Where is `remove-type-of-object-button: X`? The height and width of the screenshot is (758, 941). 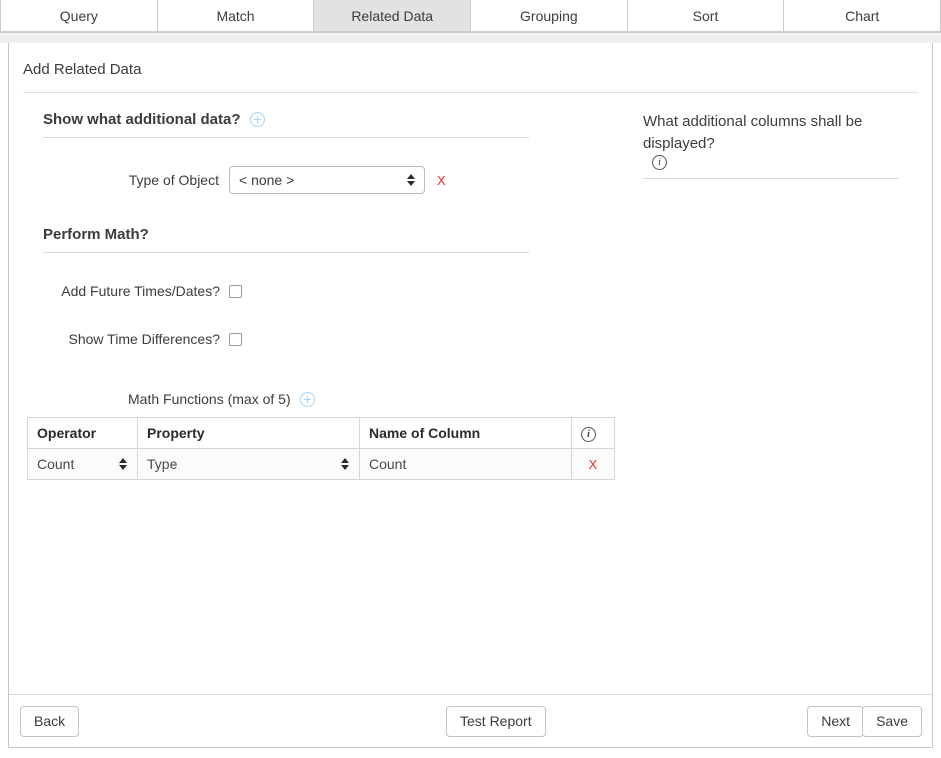
remove-type-of-object-button: X is located at coordinates (441, 180).